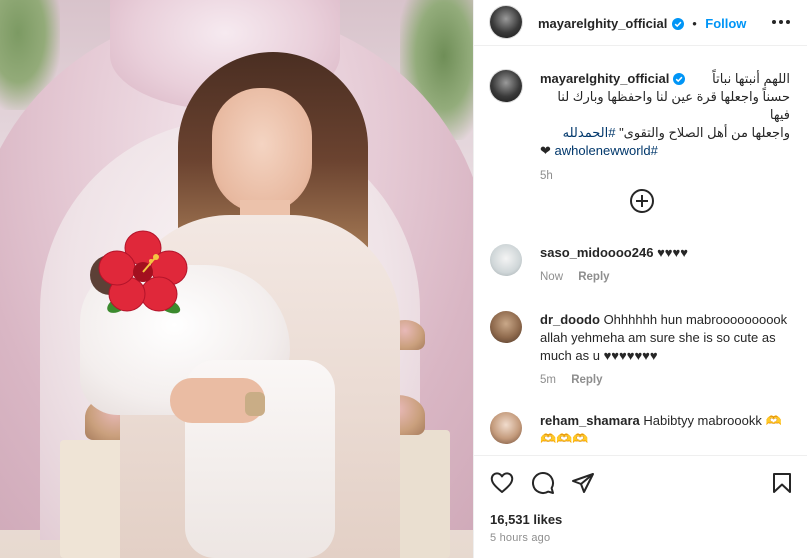 The width and height of the screenshot is (807, 558). What do you see at coordinates (751, 78) in the screenshot?
I see `caption-line-1: اللهم أنبتها نباتاً` at bounding box center [751, 78].